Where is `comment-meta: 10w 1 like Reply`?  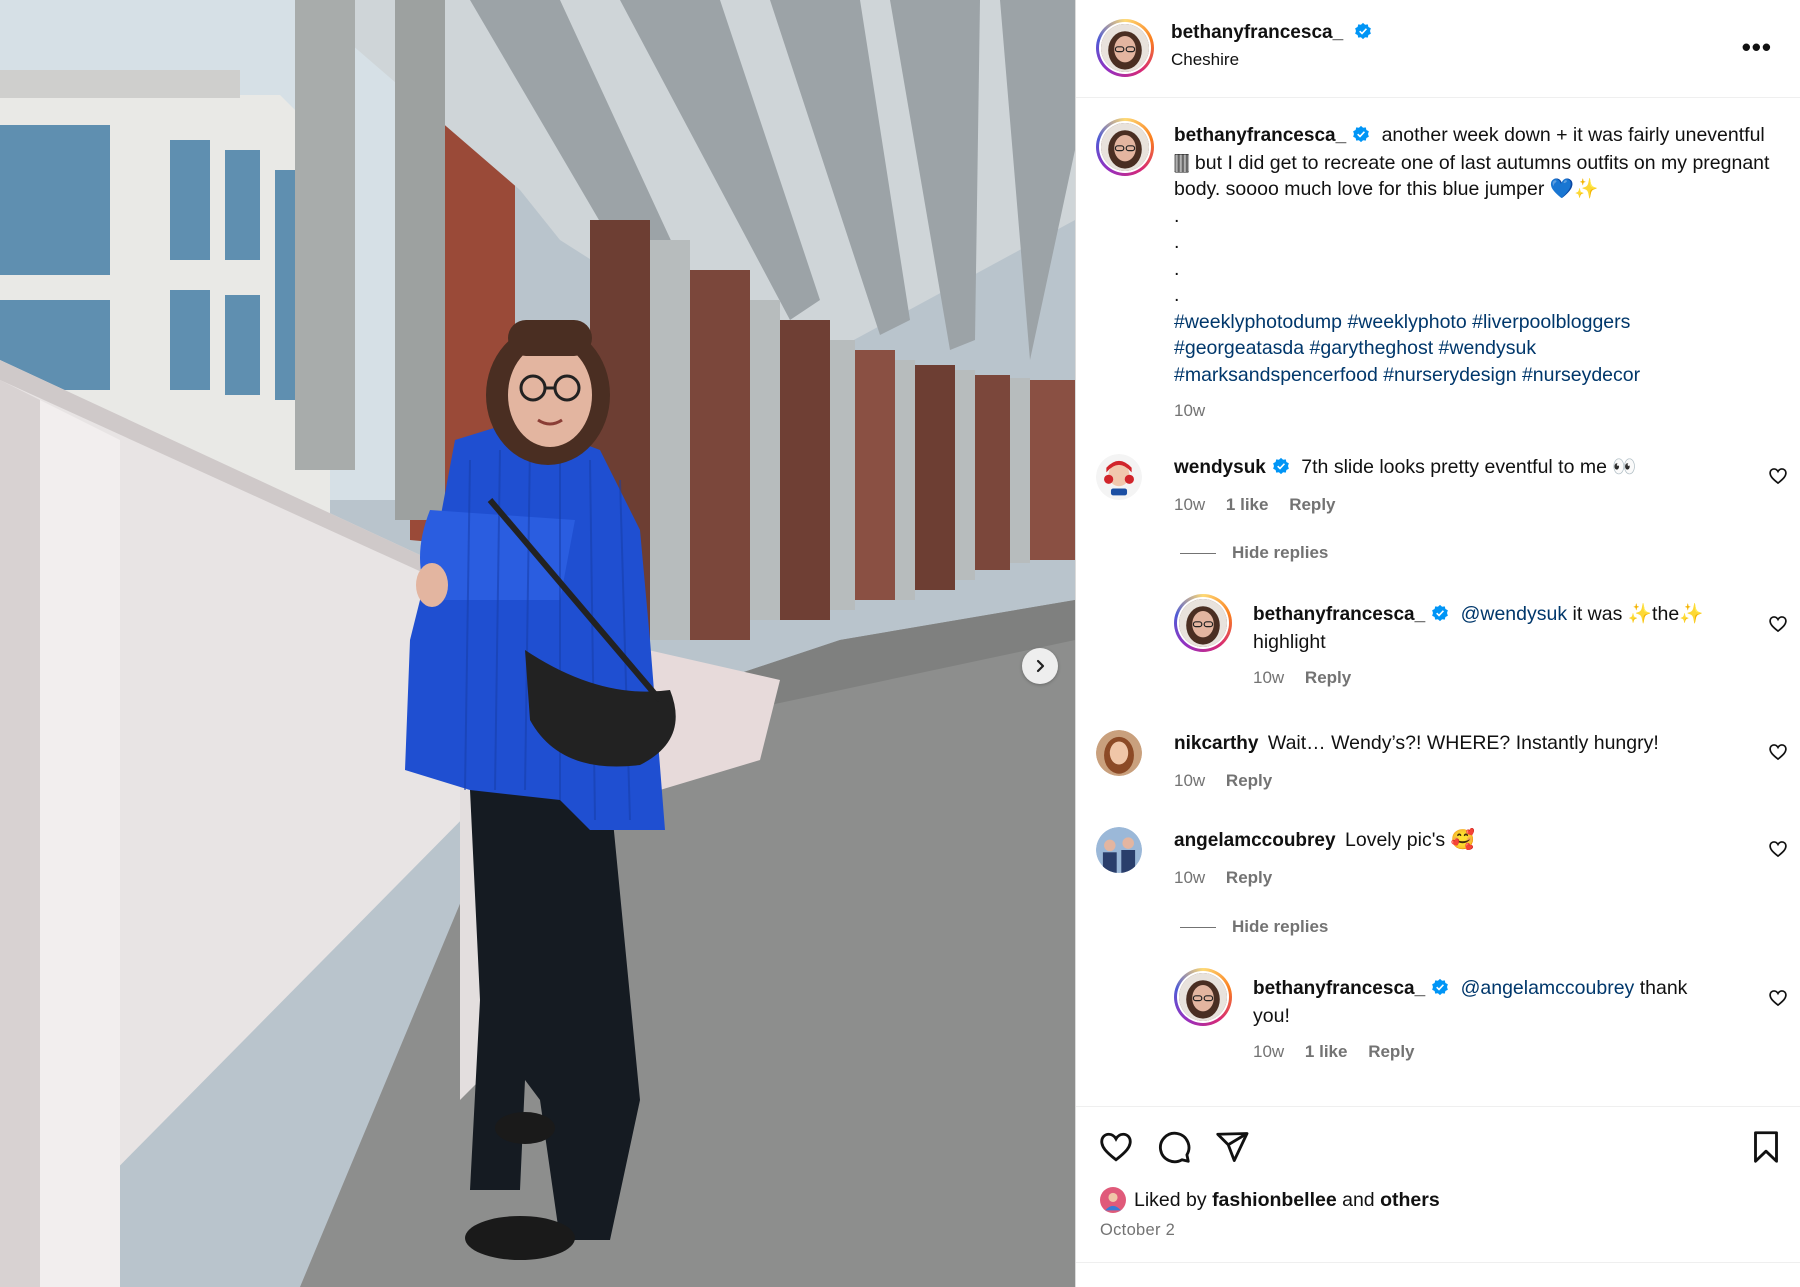 comment-meta: 10w 1 like Reply is located at coordinates (1454, 505).